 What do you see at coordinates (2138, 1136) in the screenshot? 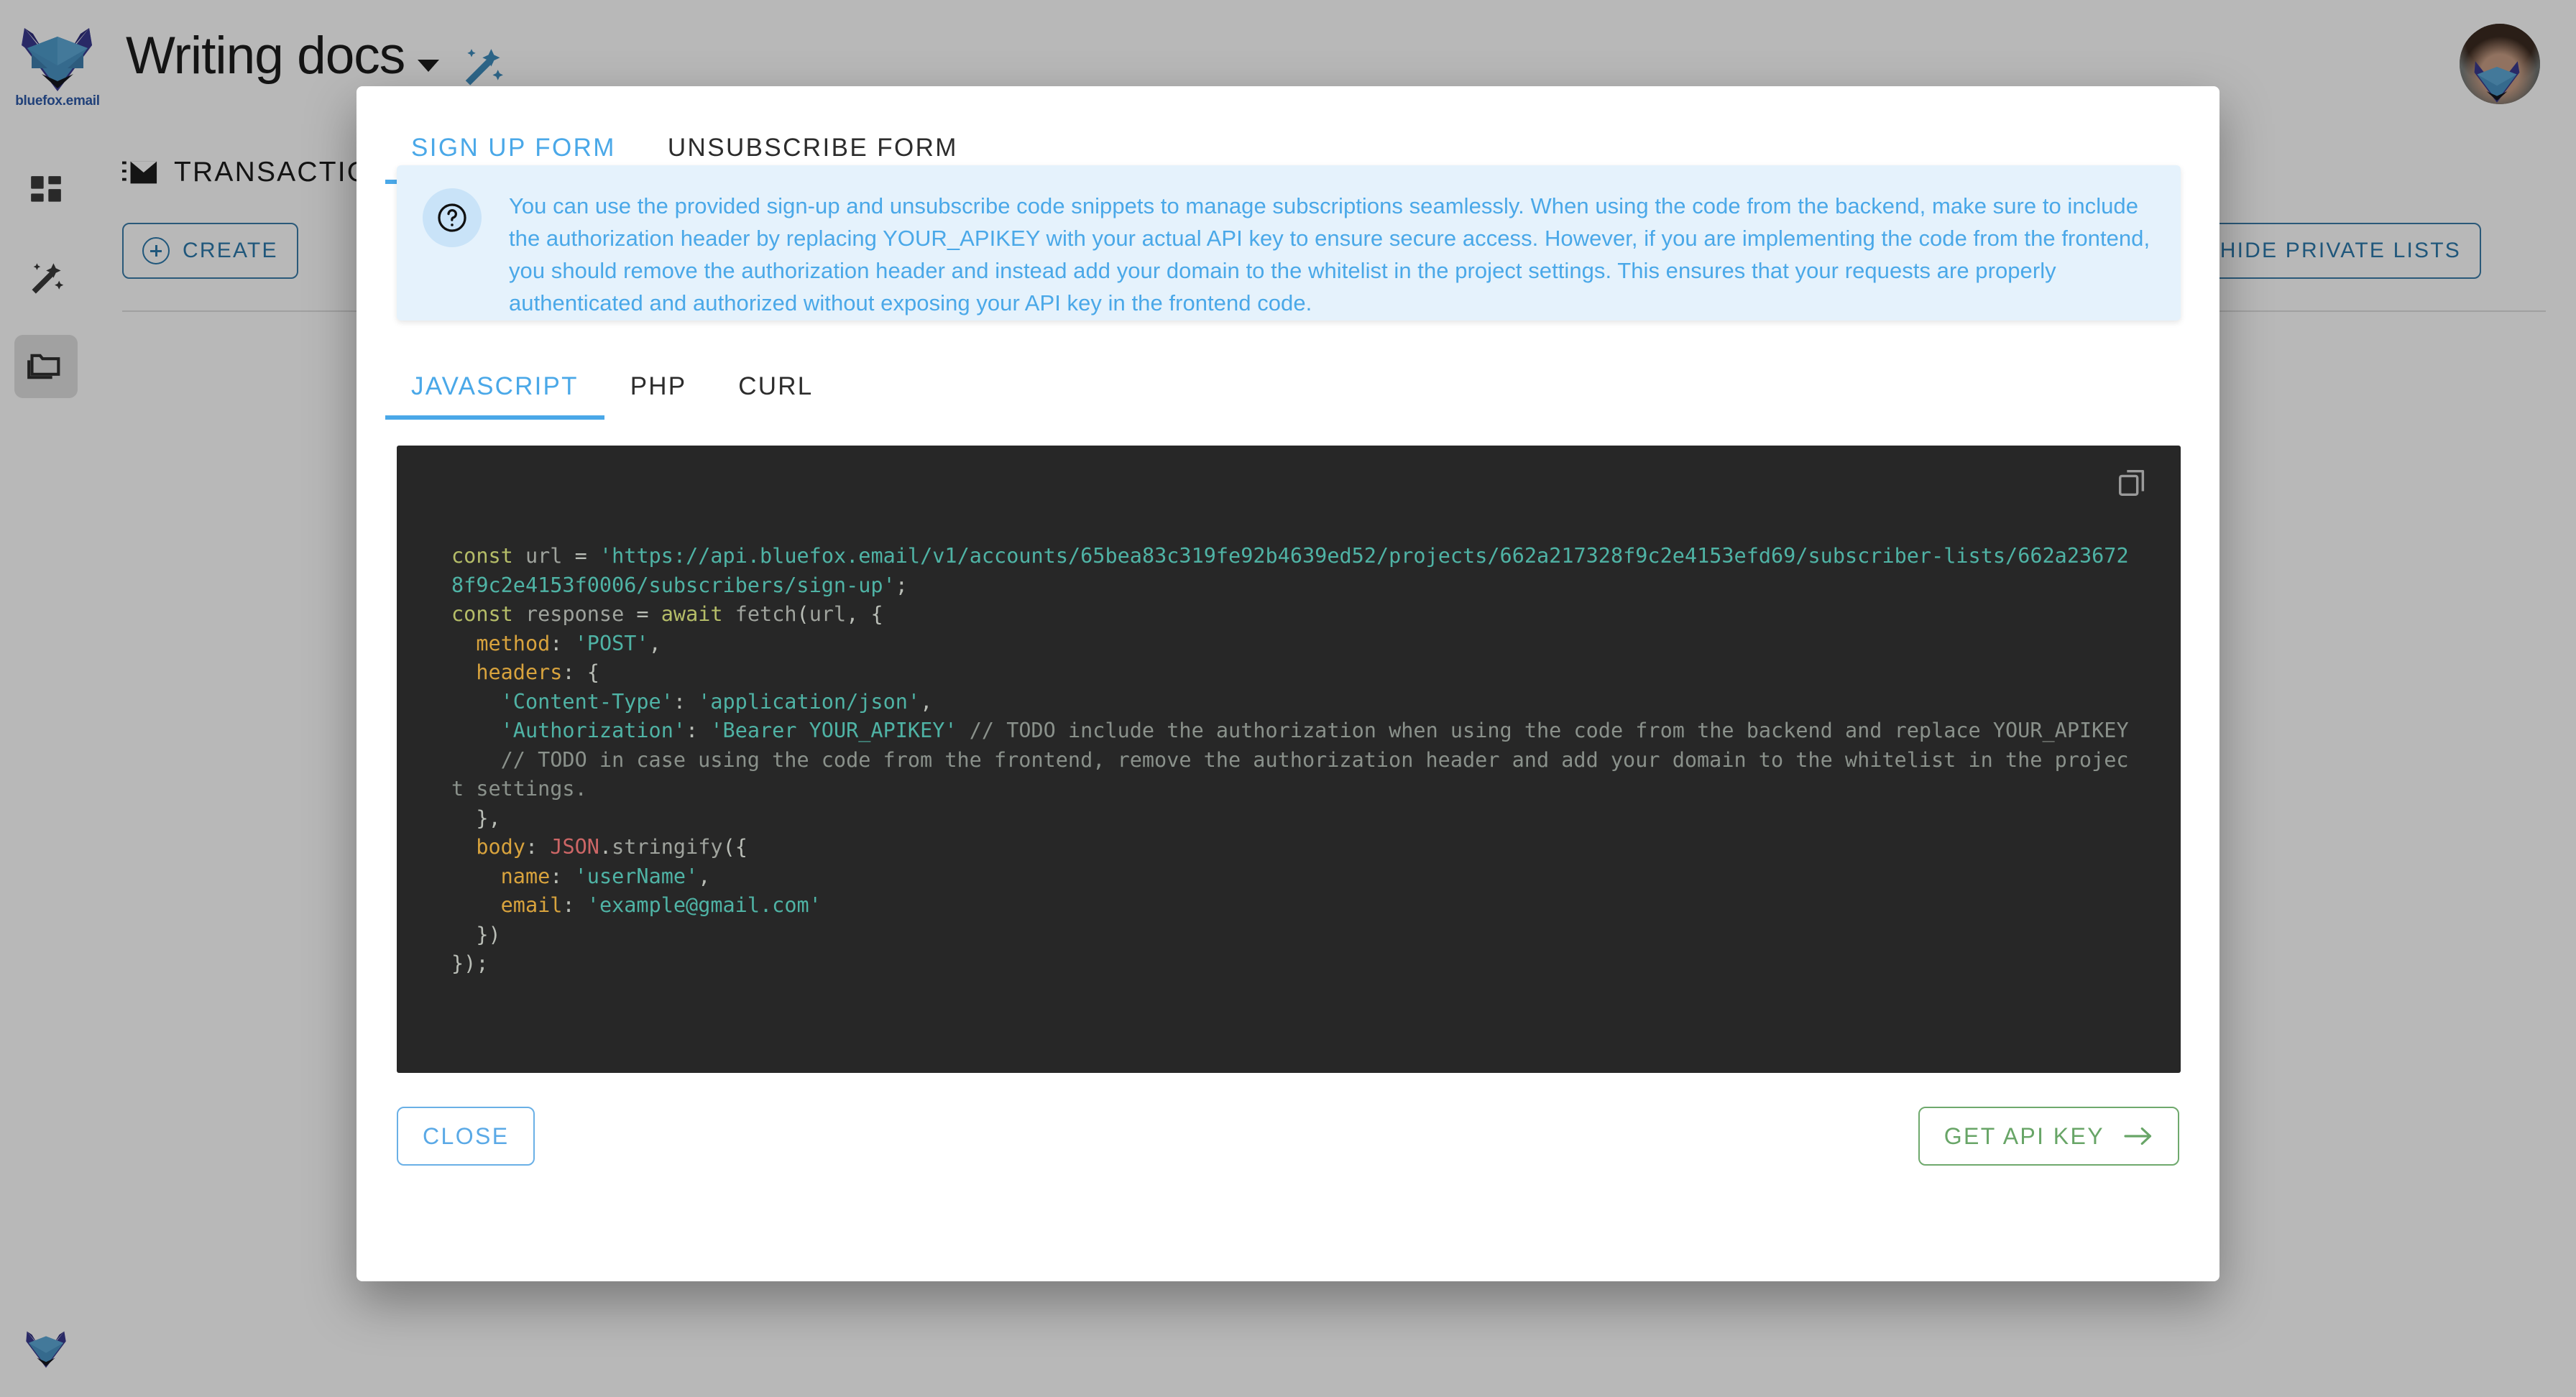
I see `arrow-right-icon` at bounding box center [2138, 1136].